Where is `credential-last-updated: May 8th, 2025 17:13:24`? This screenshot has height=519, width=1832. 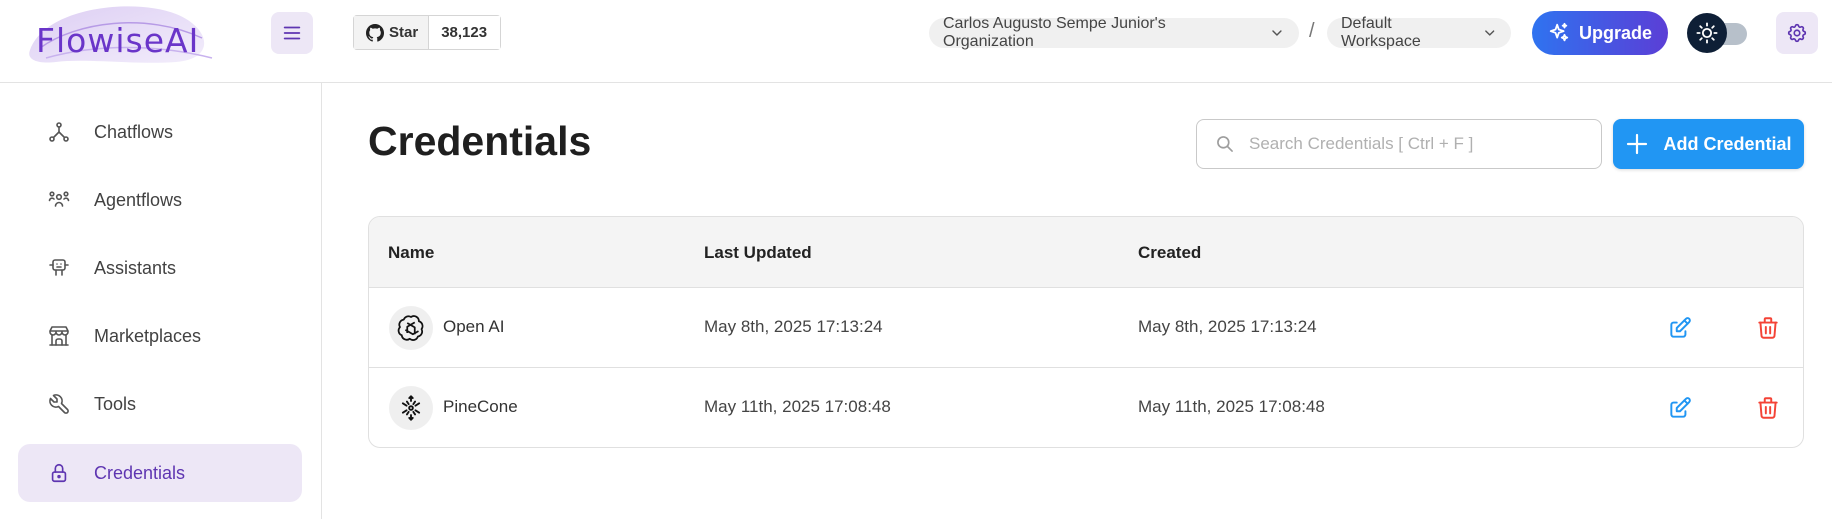 credential-last-updated: May 8th, 2025 17:13:24 is located at coordinates (793, 326).